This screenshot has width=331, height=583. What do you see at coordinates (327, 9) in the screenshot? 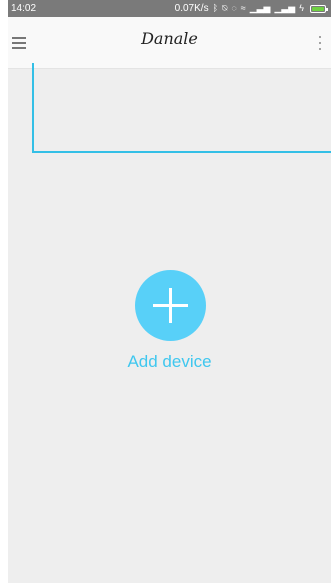
I see `battery-cap` at bounding box center [327, 9].